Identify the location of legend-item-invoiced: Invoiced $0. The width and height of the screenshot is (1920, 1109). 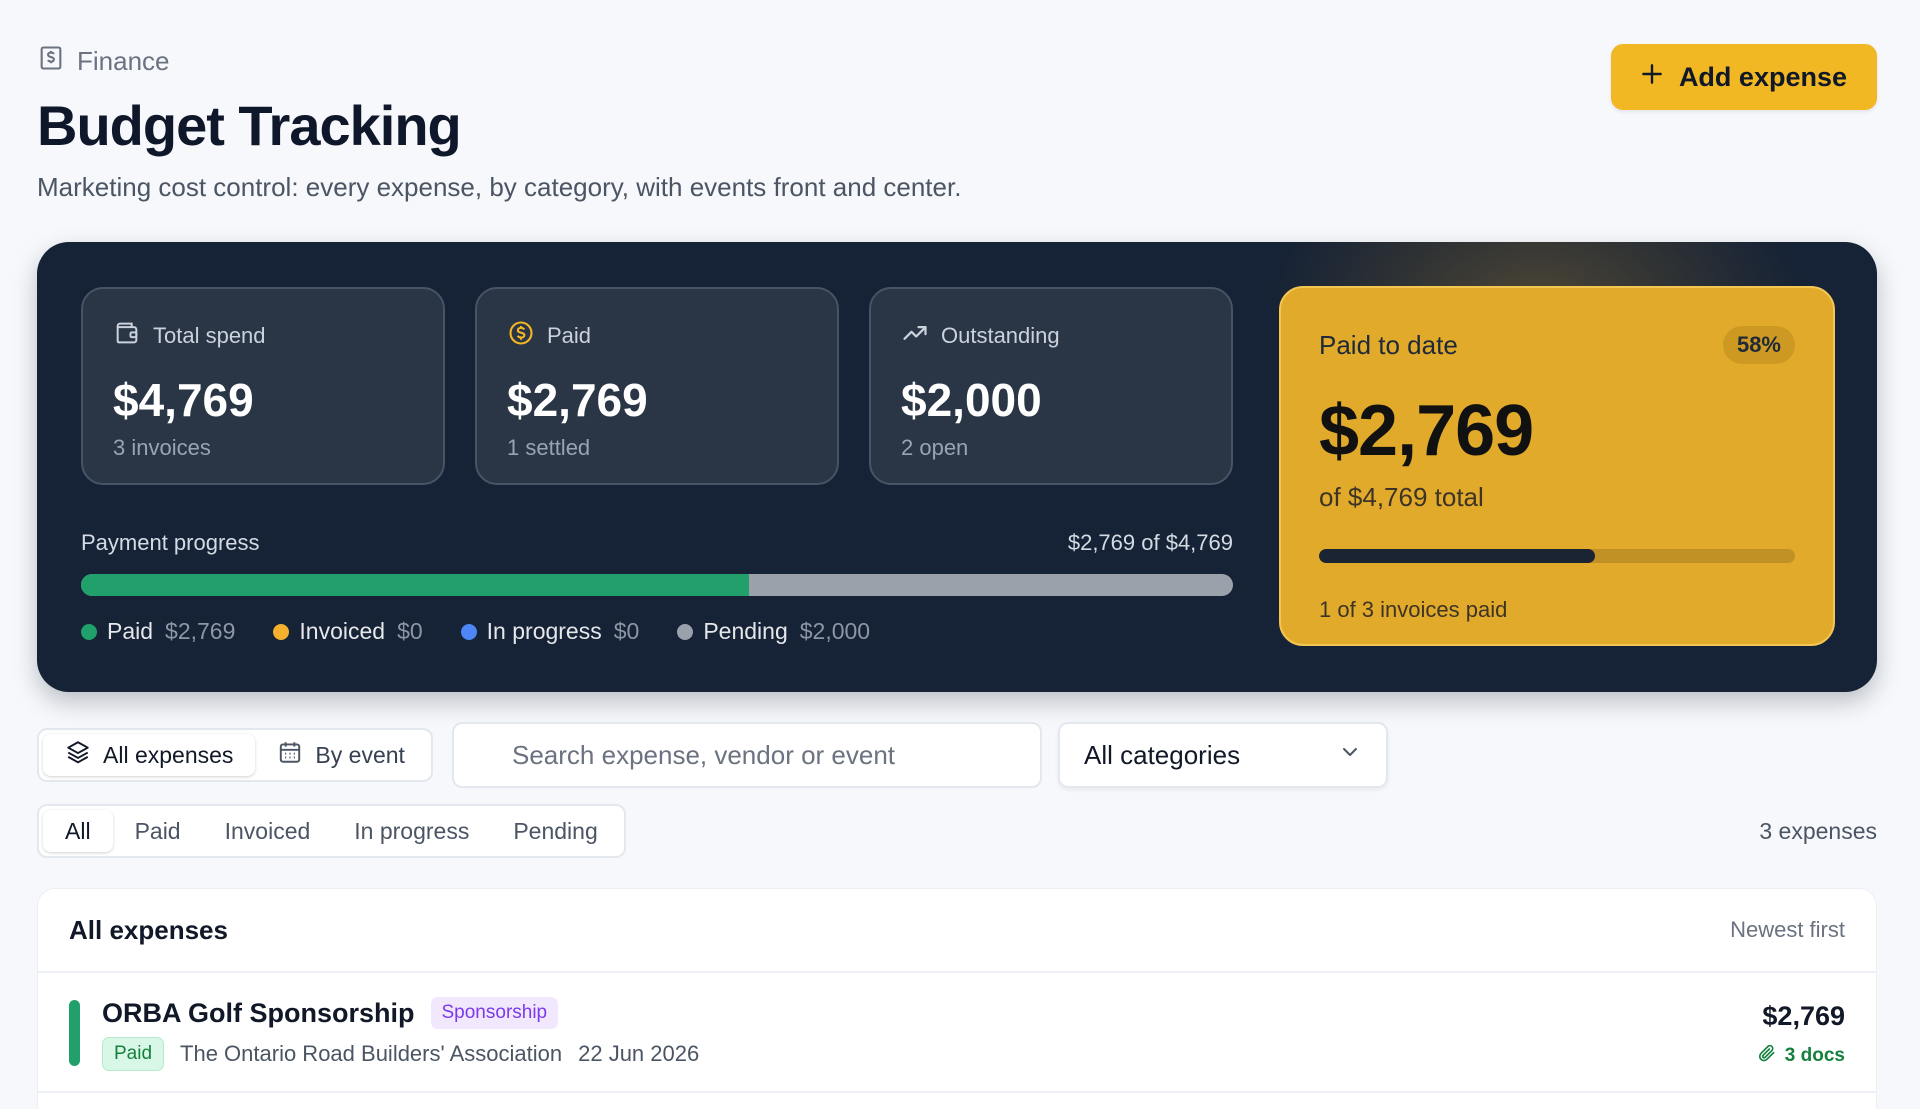
(348, 631).